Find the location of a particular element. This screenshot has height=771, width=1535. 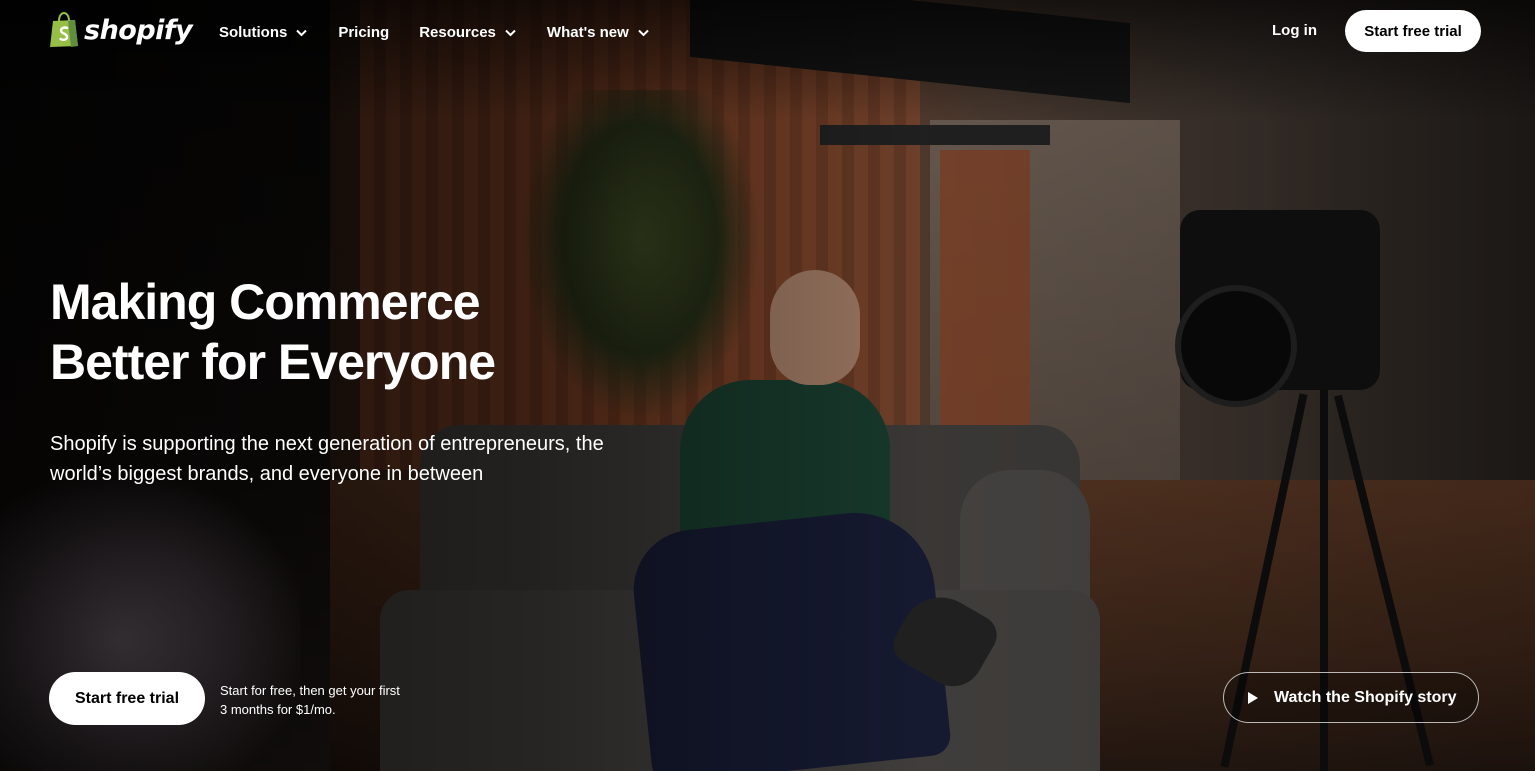

start-free-trial-button: Start free trial is located at coordinates (127, 698).